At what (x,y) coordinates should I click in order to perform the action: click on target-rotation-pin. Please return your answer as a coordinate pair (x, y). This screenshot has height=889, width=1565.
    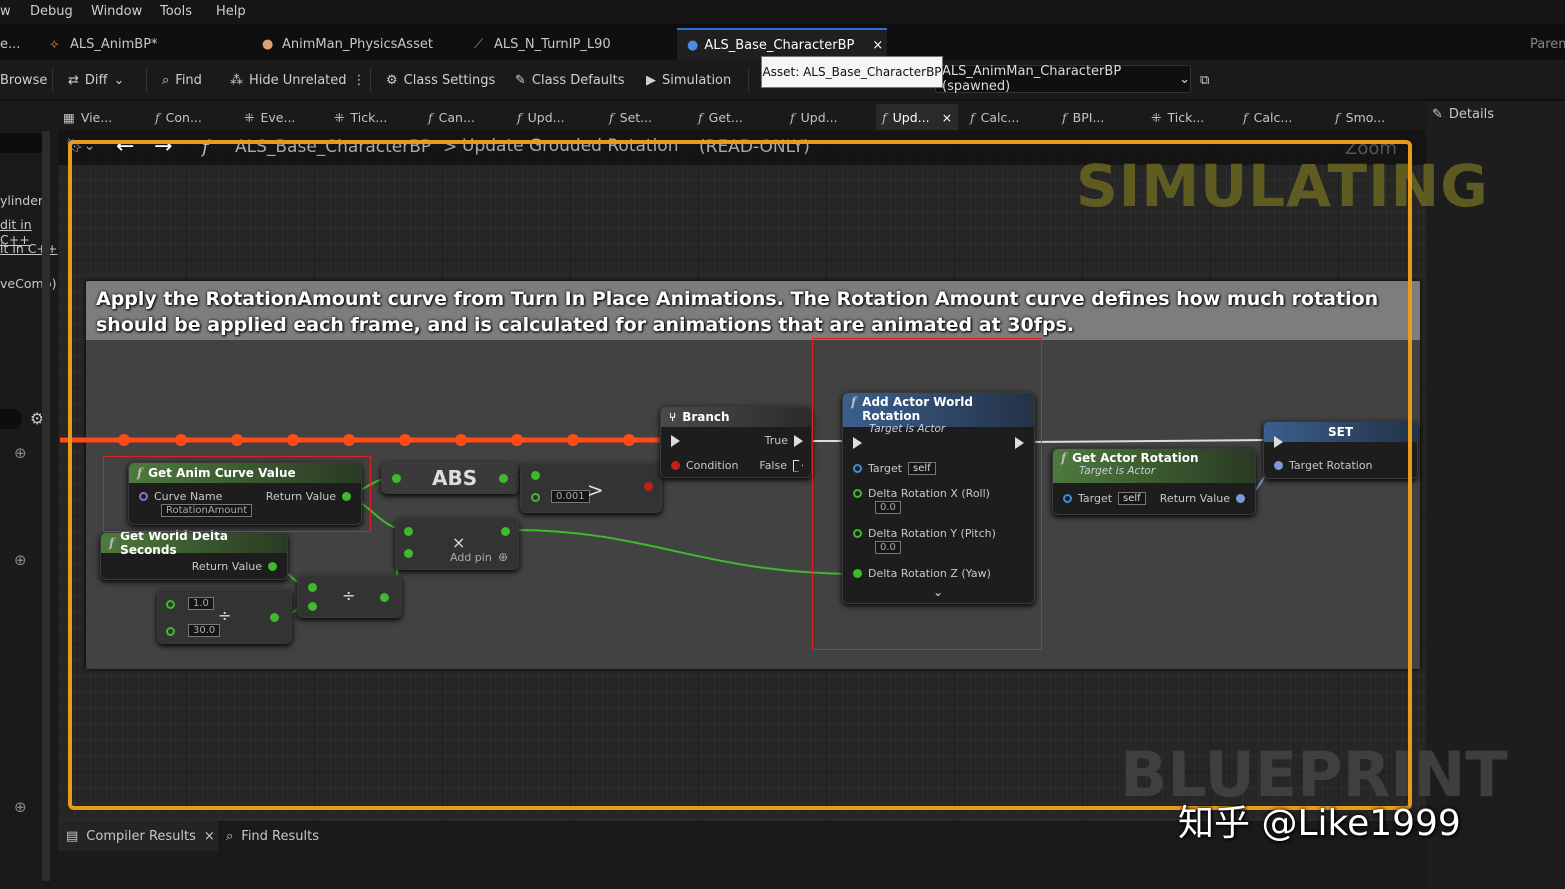
    Looking at the image, I should click on (1278, 465).